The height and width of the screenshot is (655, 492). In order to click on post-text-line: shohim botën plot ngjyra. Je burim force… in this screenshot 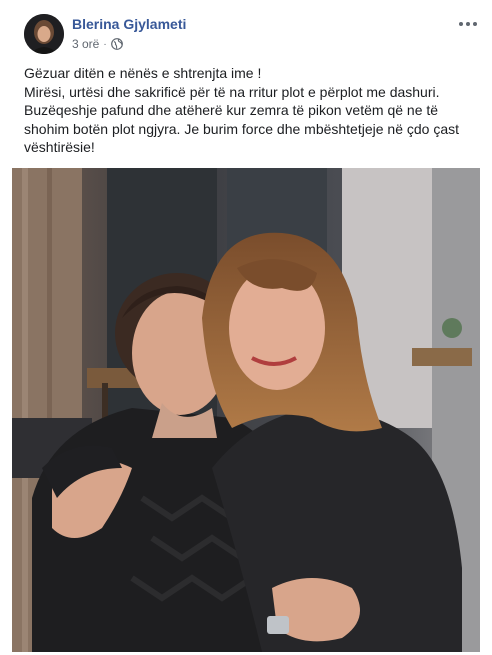, I will do `click(242, 128)`.